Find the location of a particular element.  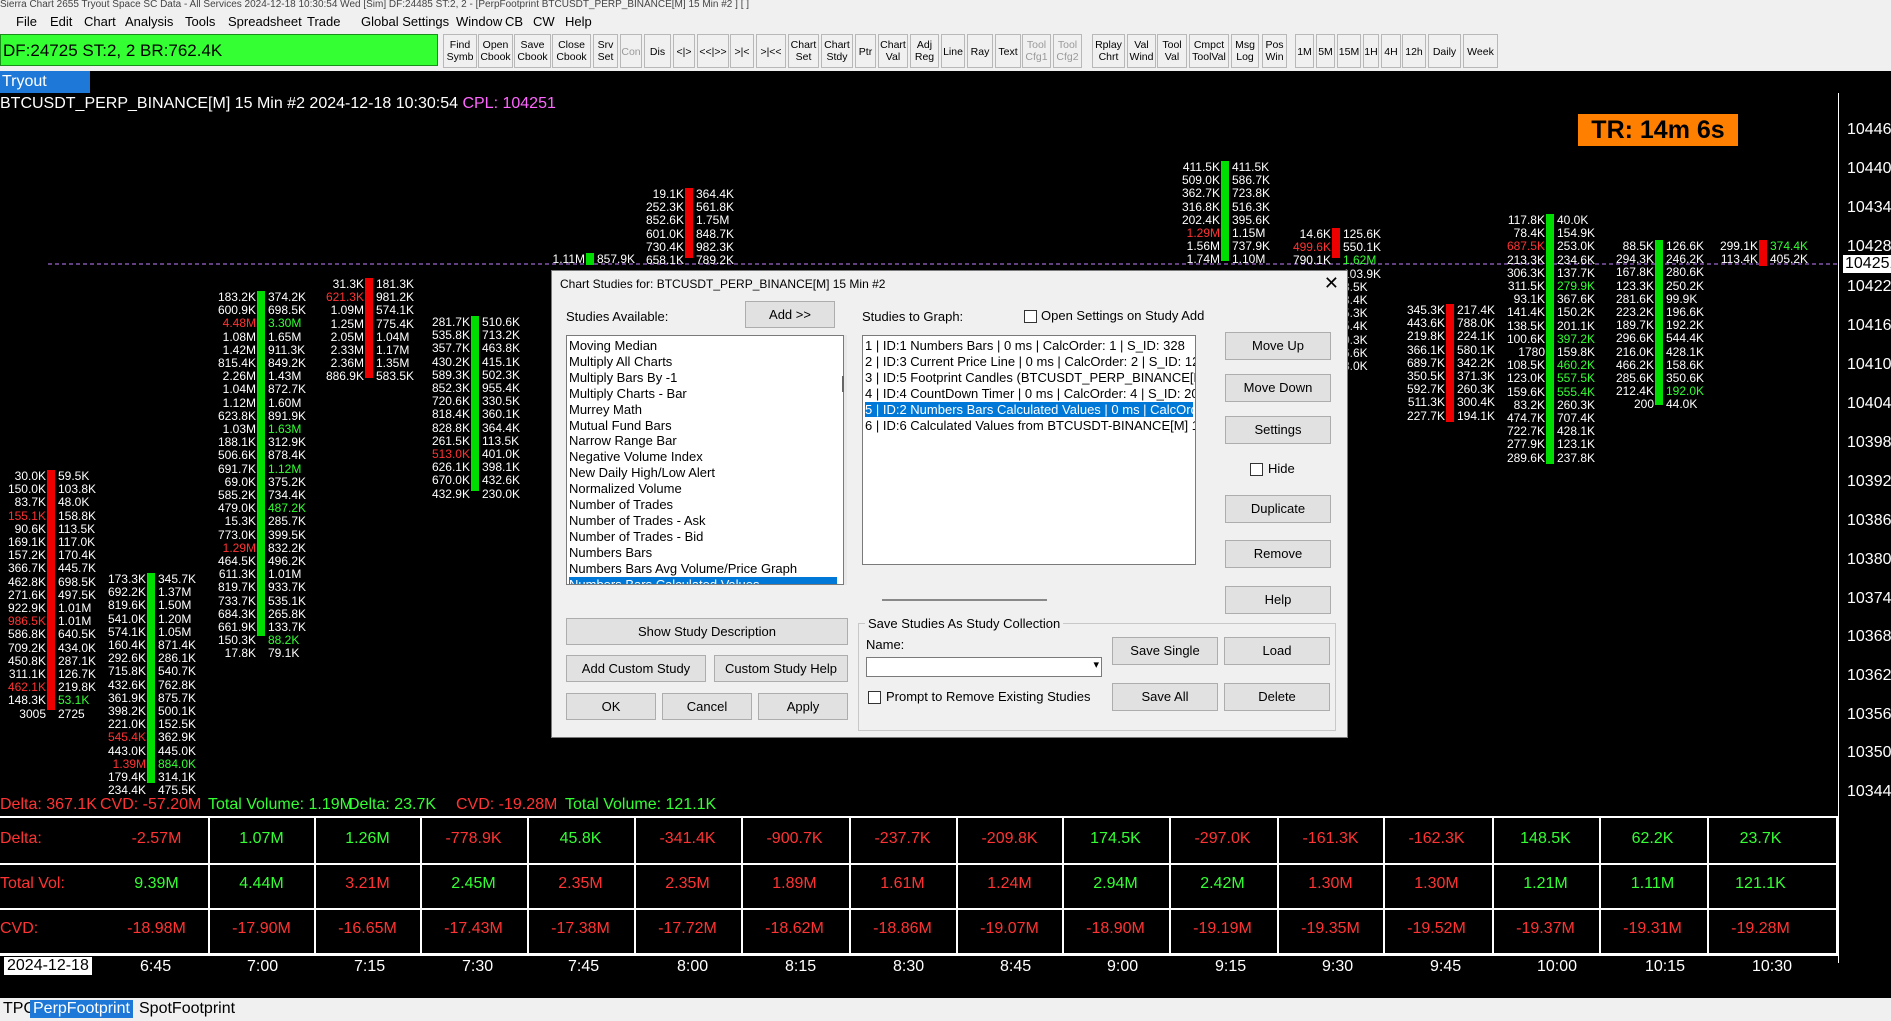

menu-item: Edit is located at coordinates (61, 21).